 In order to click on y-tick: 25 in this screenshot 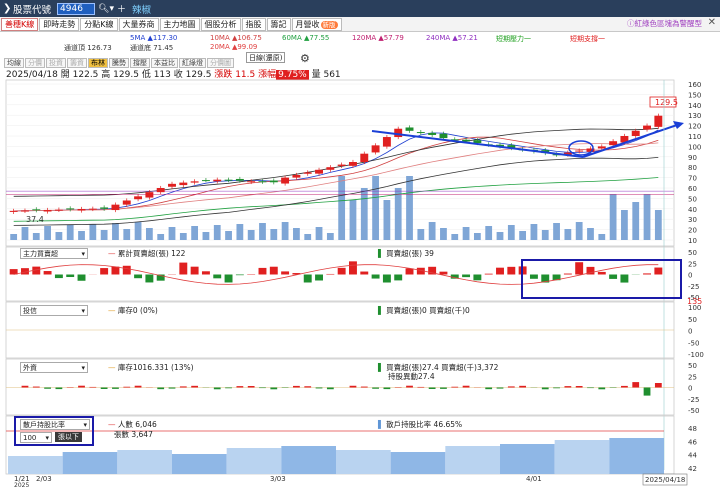, I will do `click(692, 377)`.